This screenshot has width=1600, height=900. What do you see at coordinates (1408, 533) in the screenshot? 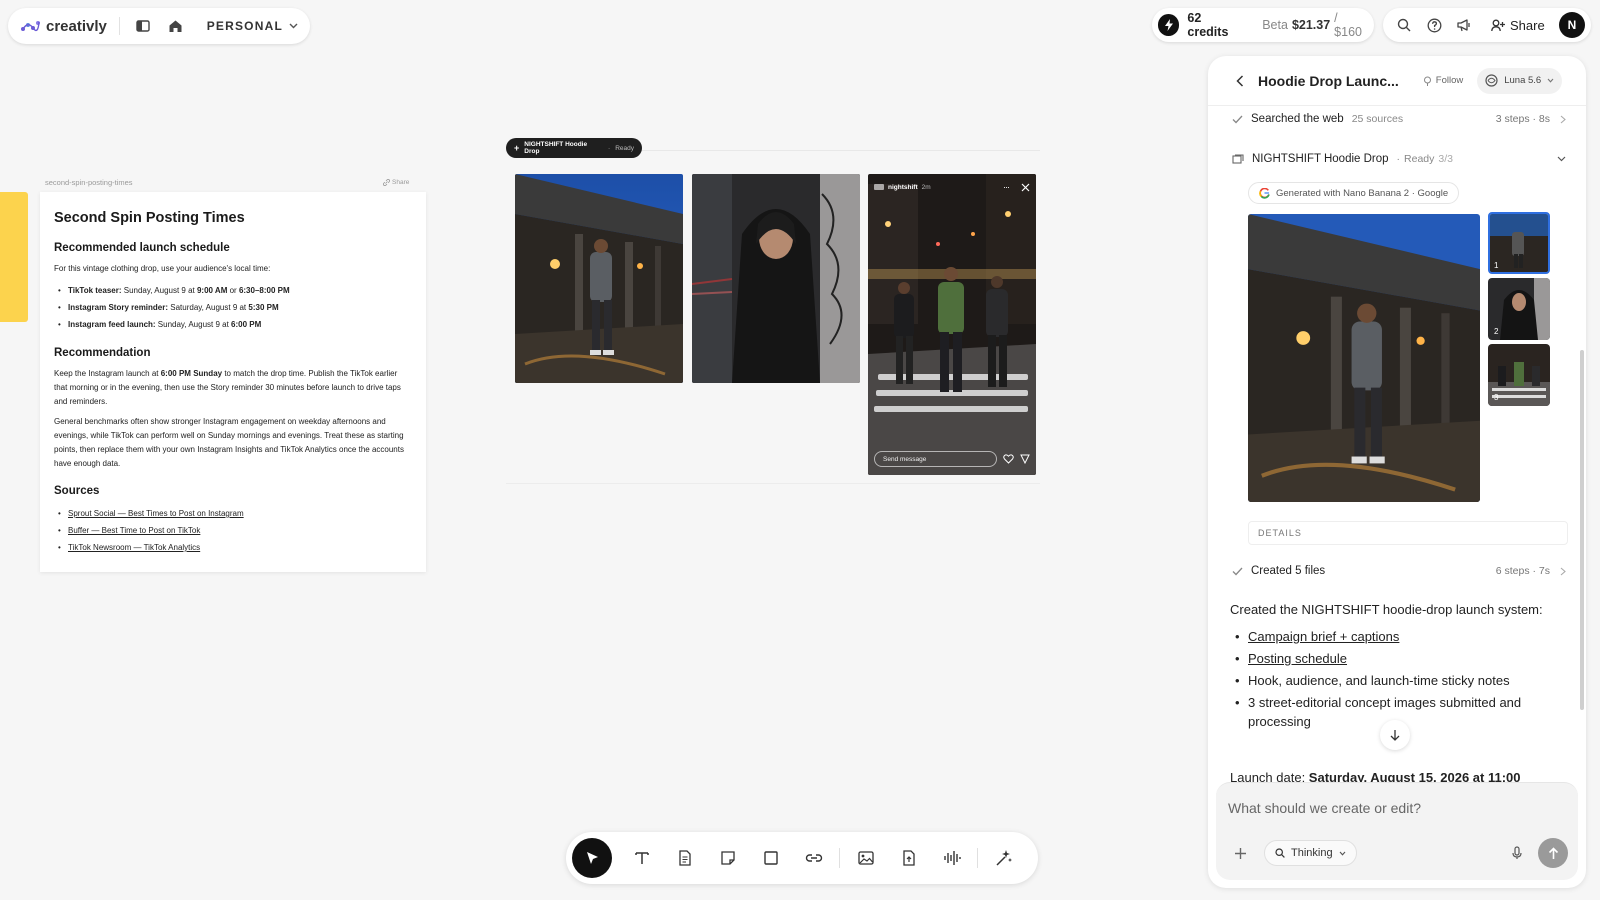
I see `details-toggle: DETAILS` at bounding box center [1408, 533].